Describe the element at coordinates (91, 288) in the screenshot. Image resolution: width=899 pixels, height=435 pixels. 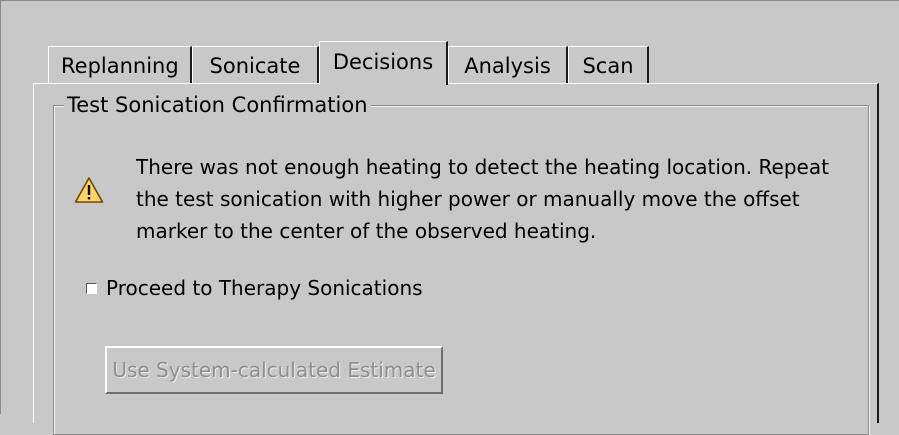
I see `proceed-to-therapy-checkbox` at that location.